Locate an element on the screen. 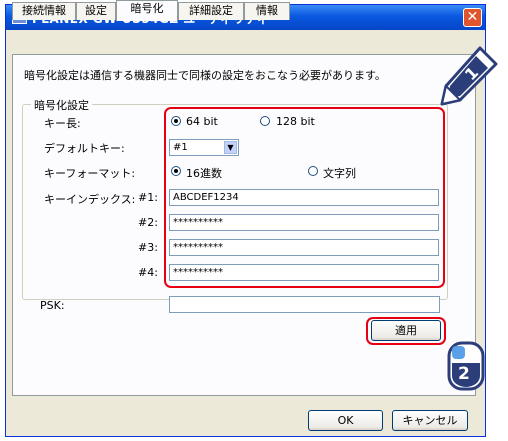 This screenshot has height=441, width=508. key-3-label: #3: is located at coordinates (148, 247).